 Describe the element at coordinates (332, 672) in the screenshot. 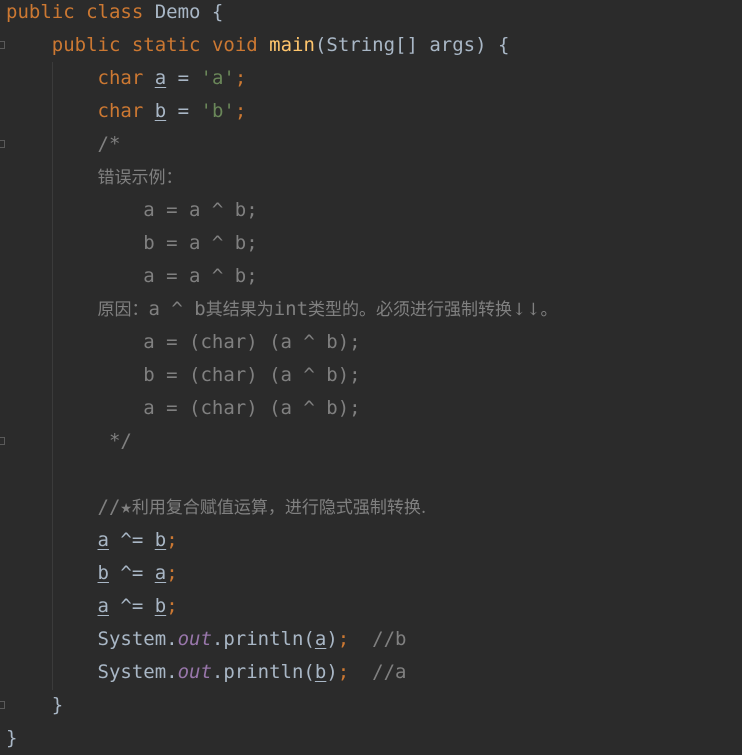

I see `code-token: )` at that location.